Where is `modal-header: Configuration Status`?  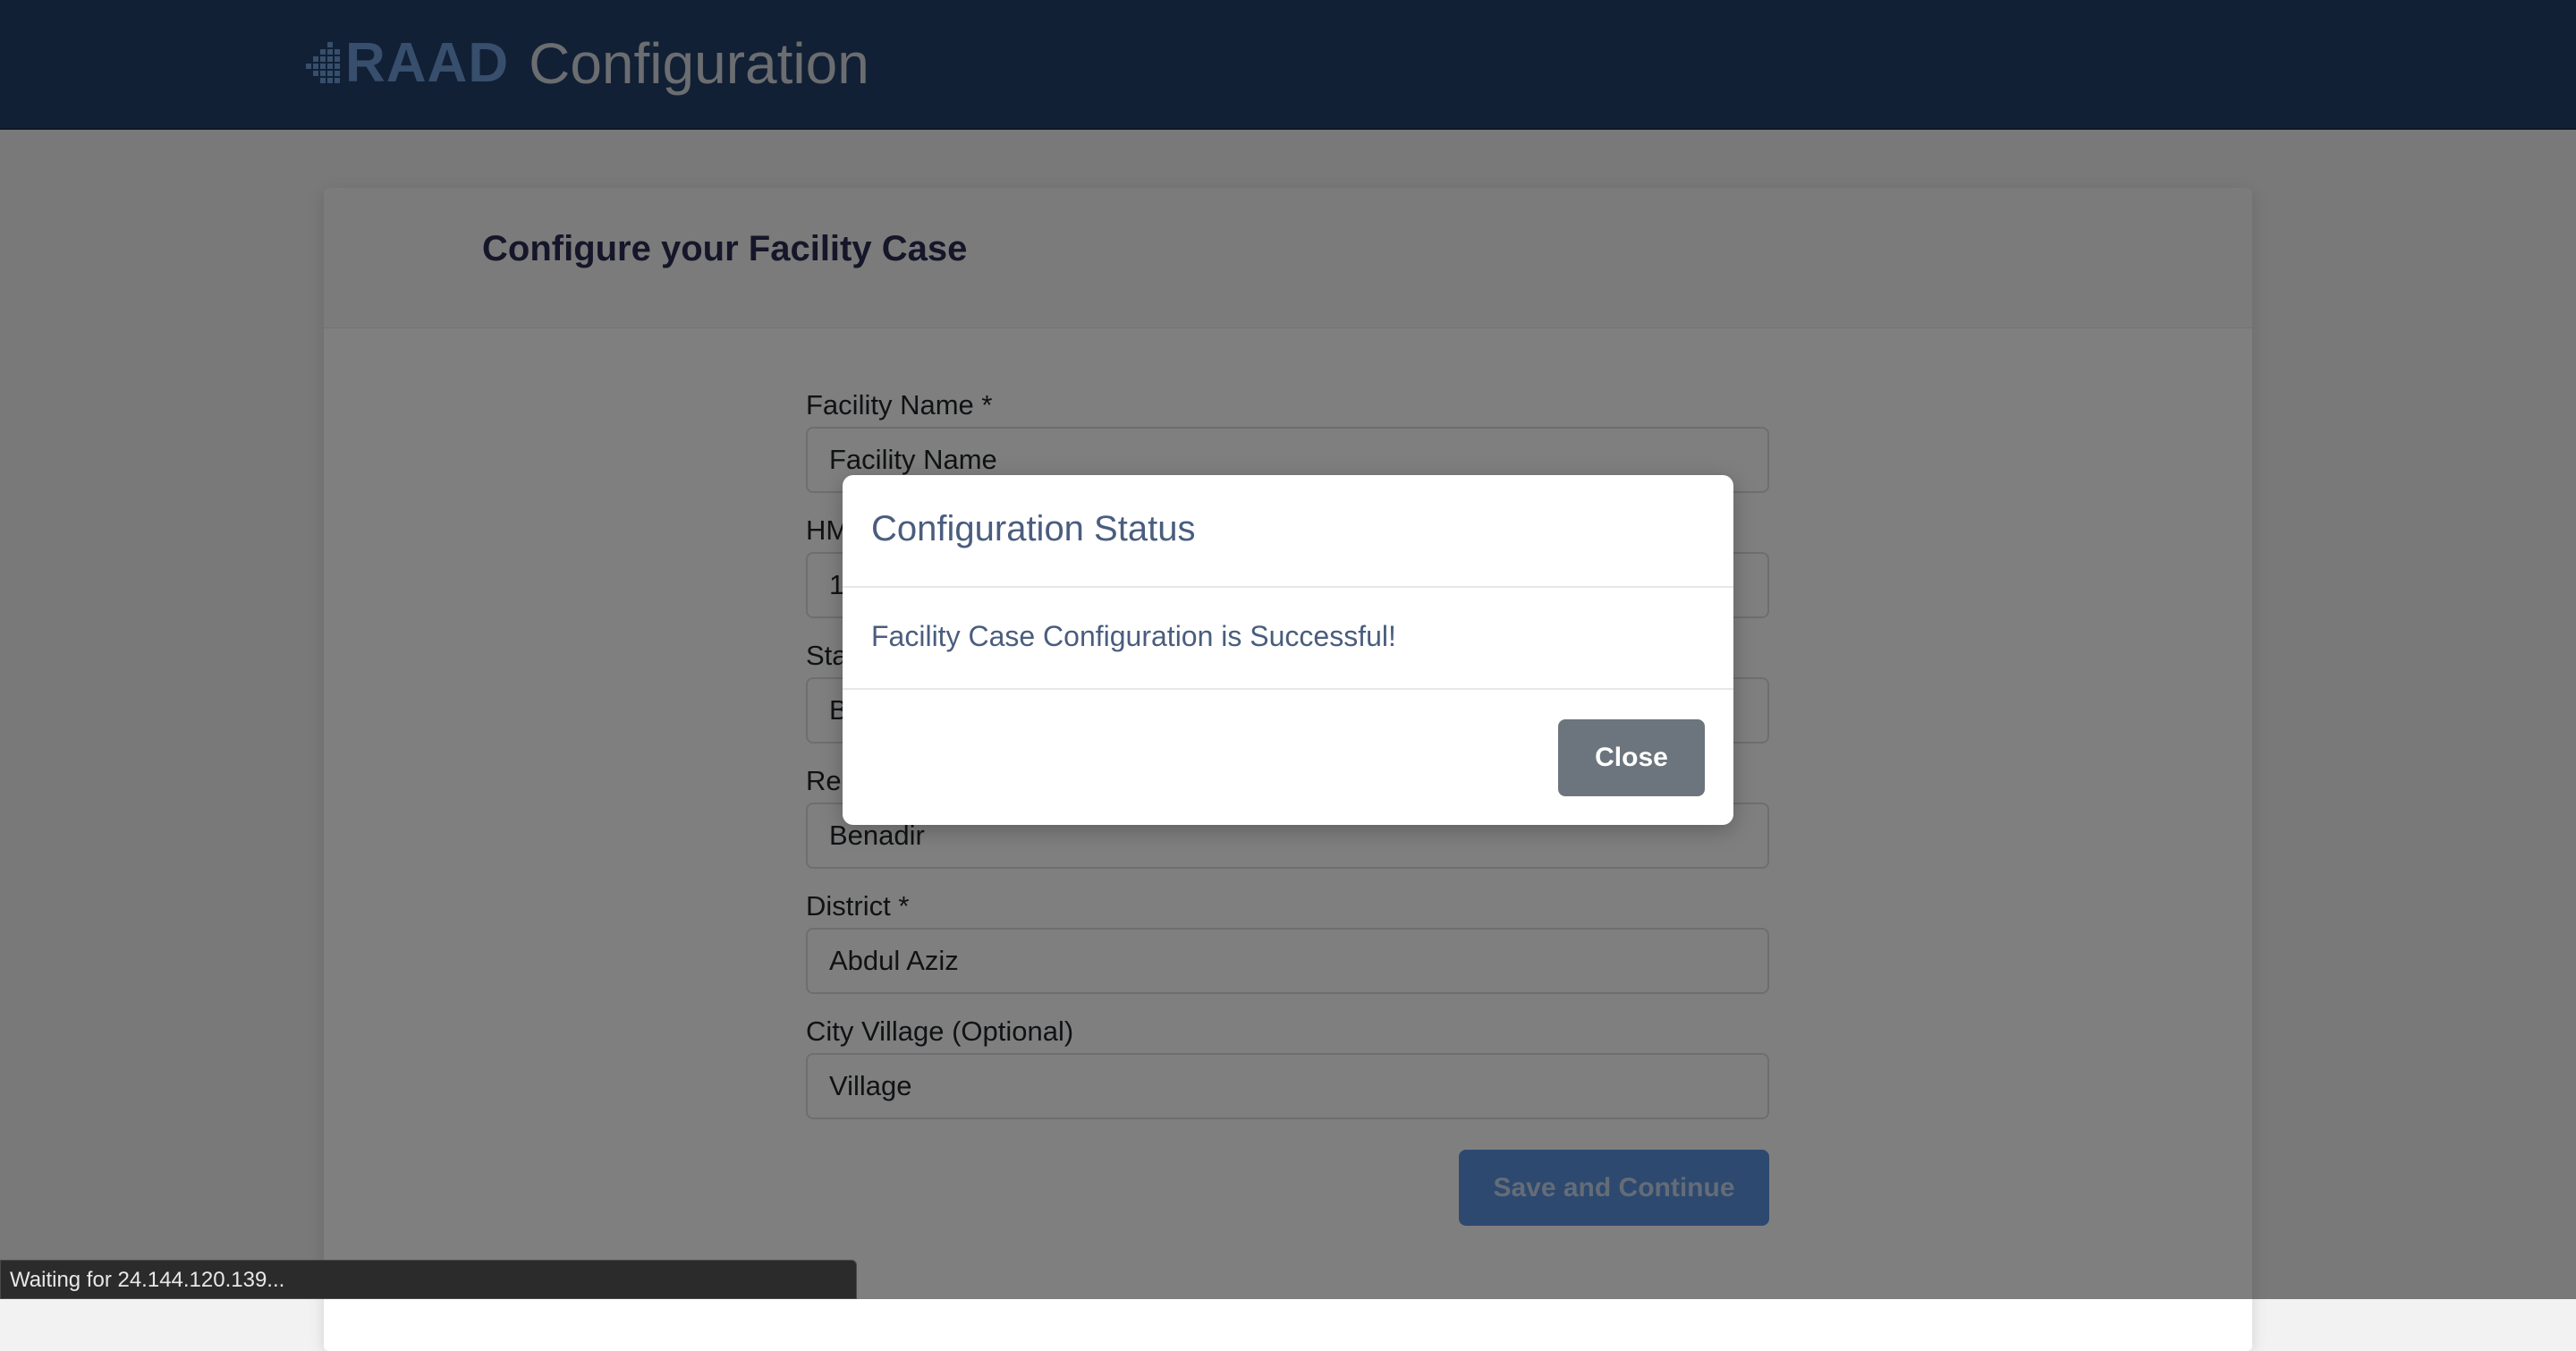
modal-header: Configuration Status is located at coordinates (1288, 531).